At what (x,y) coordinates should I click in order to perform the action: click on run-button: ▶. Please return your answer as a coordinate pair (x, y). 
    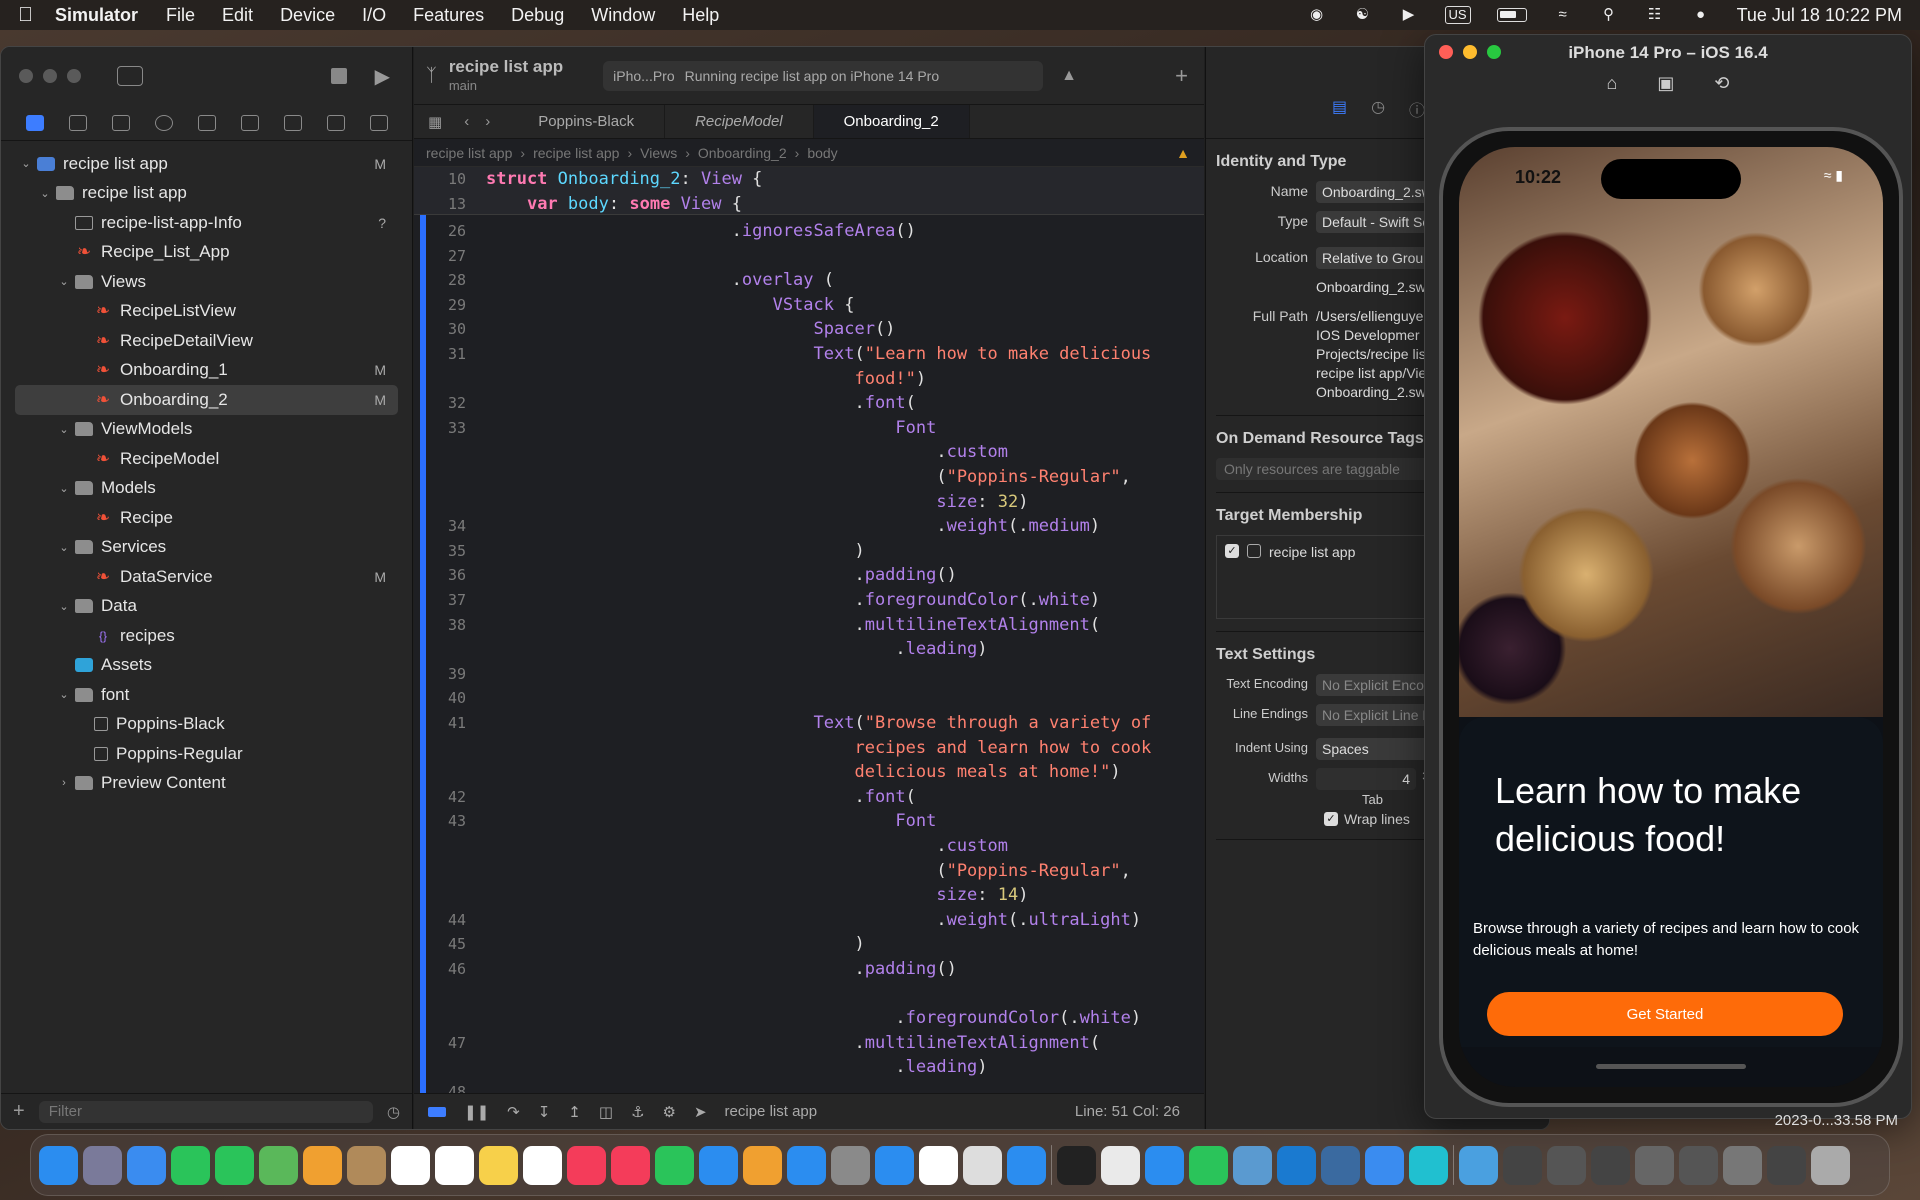
    Looking at the image, I should click on (382, 76).